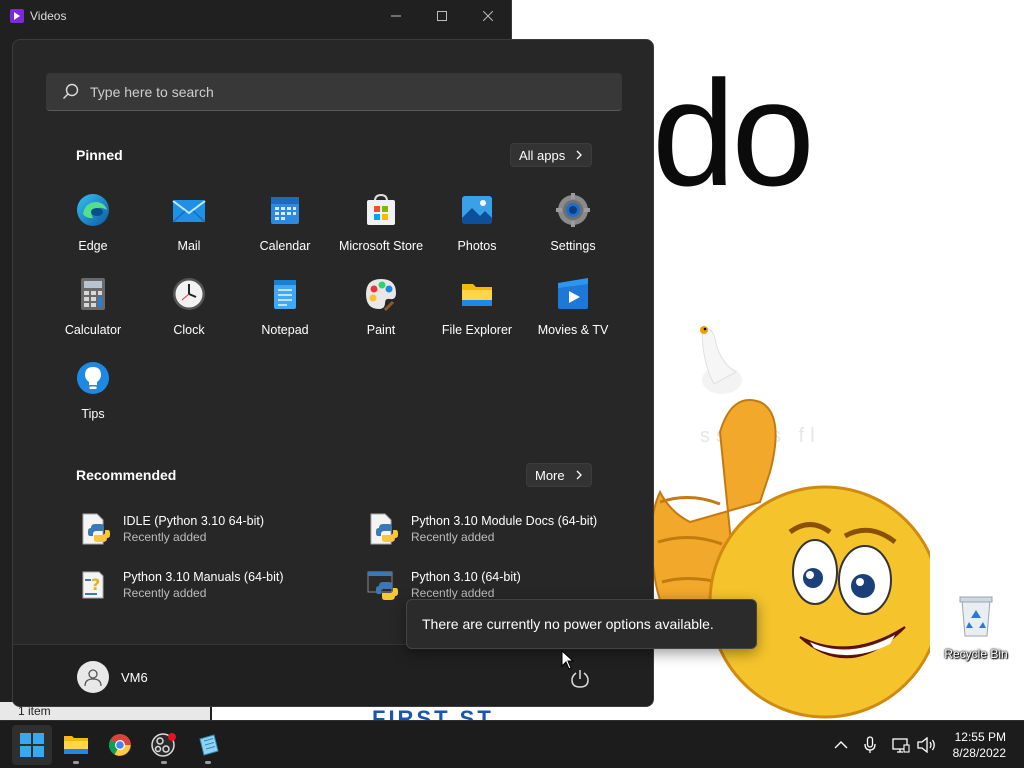 The image size is (1024, 768). I want to click on obs-icon, so click(163, 745).